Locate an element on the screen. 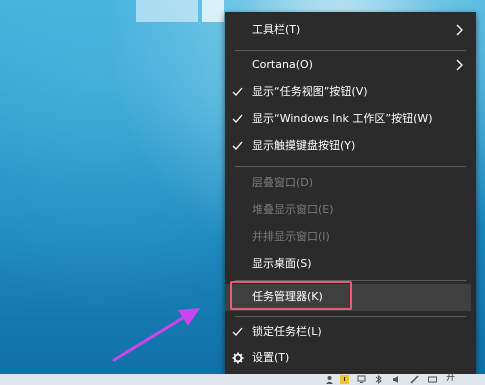 The width and height of the screenshot is (485, 385). menu-item-label: 显示“任务视图”按钮(V) is located at coordinates (310, 91).